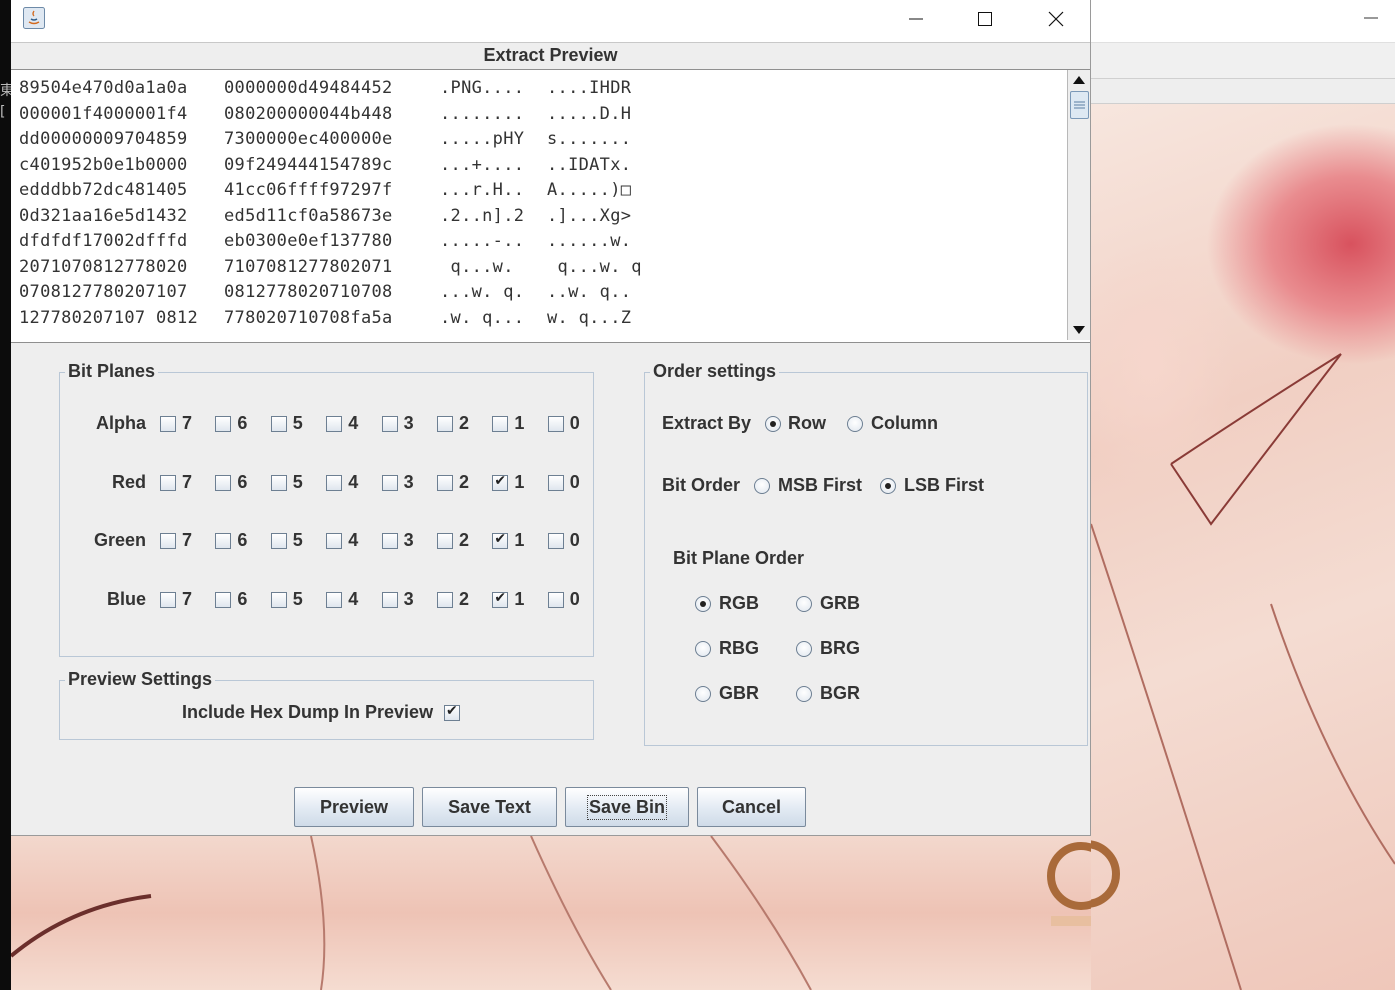 Image resolution: width=1395 pixels, height=990 pixels. I want to click on hex-bytes: eb0300e0ef137780, so click(308, 241).